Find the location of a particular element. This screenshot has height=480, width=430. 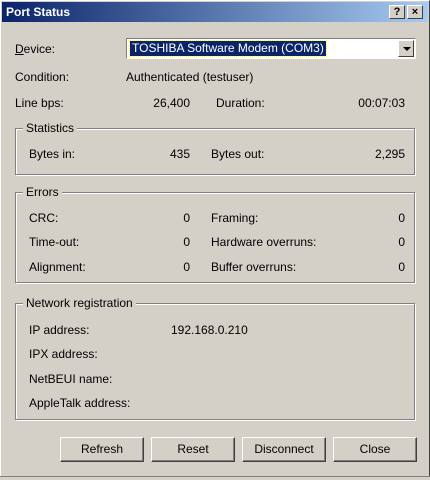

device-select-value: TOSHIBA Software Modem (COM3) is located at coordinates (228, 48).